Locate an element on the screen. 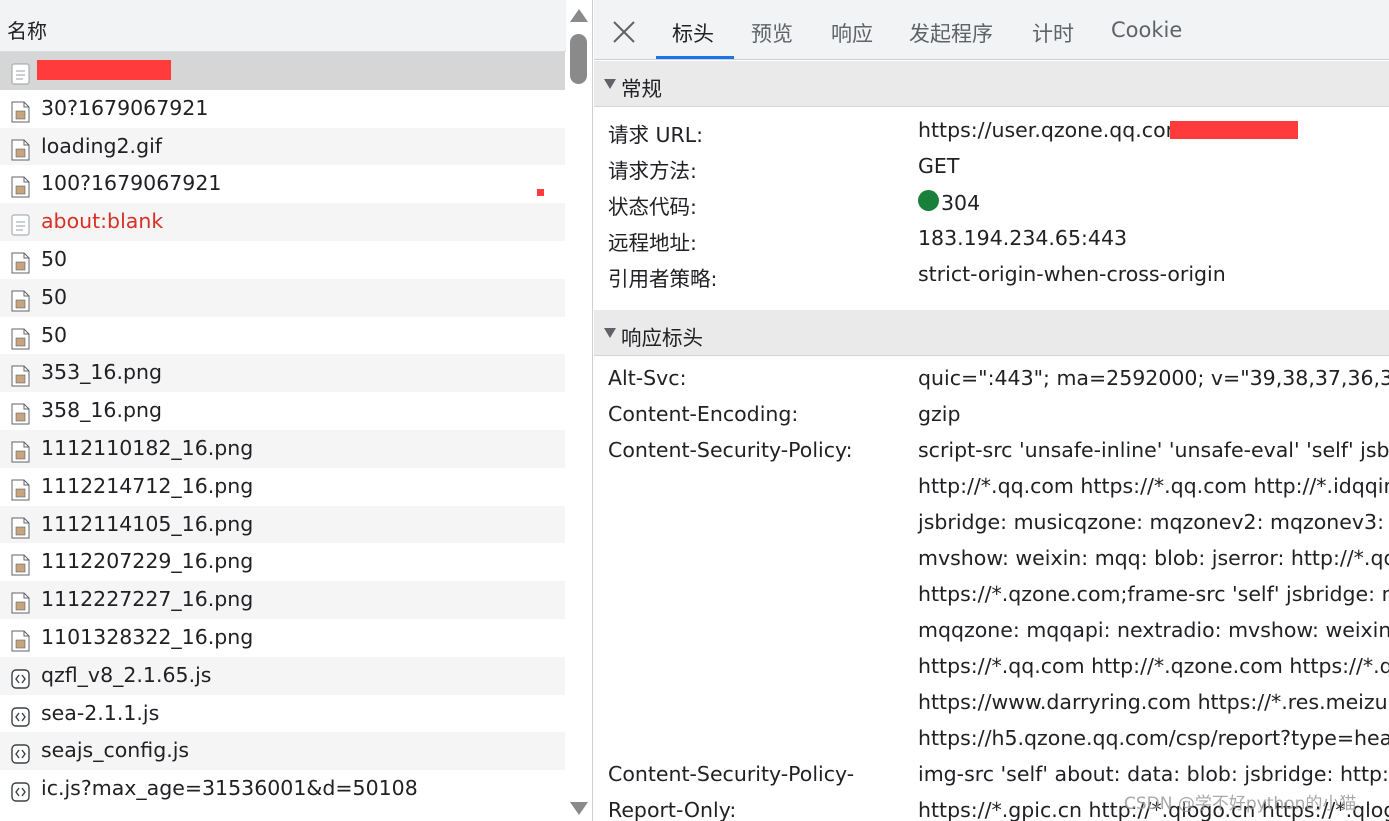  request-row: 1112110182_16.png is located at coordinates (282, 448).